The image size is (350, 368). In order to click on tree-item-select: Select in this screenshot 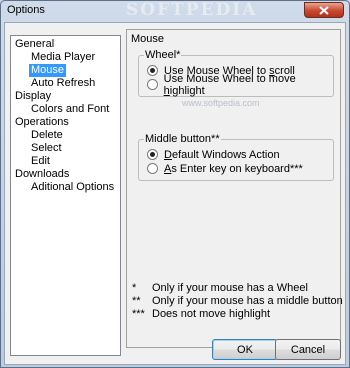, I will do `click(46, 148)`.